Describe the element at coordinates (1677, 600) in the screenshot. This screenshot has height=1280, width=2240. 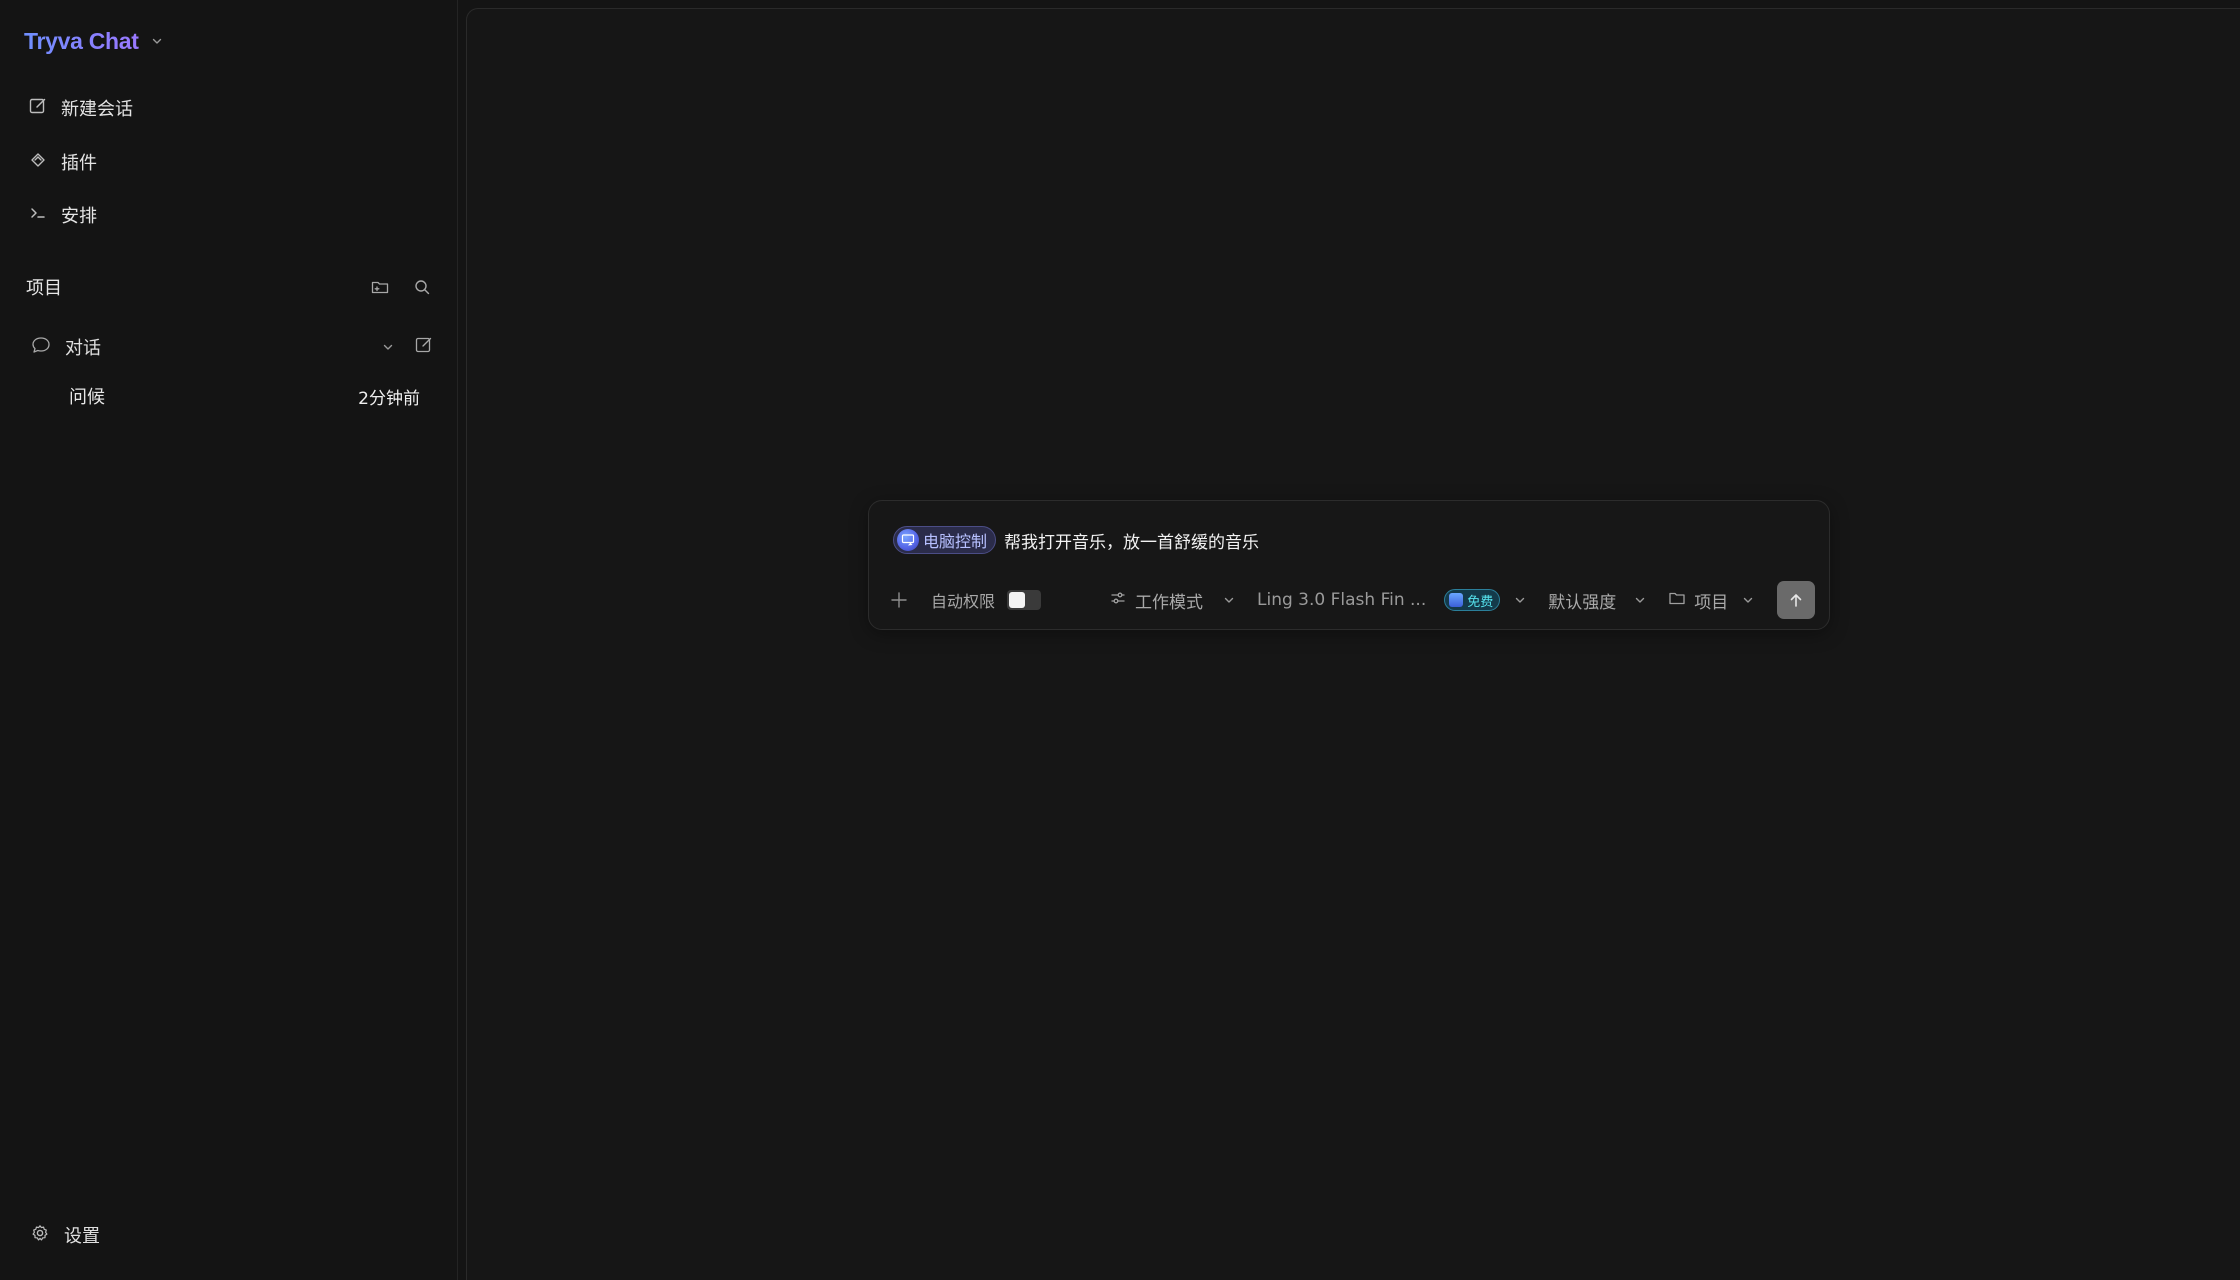
I see `folder-icon` at that location.